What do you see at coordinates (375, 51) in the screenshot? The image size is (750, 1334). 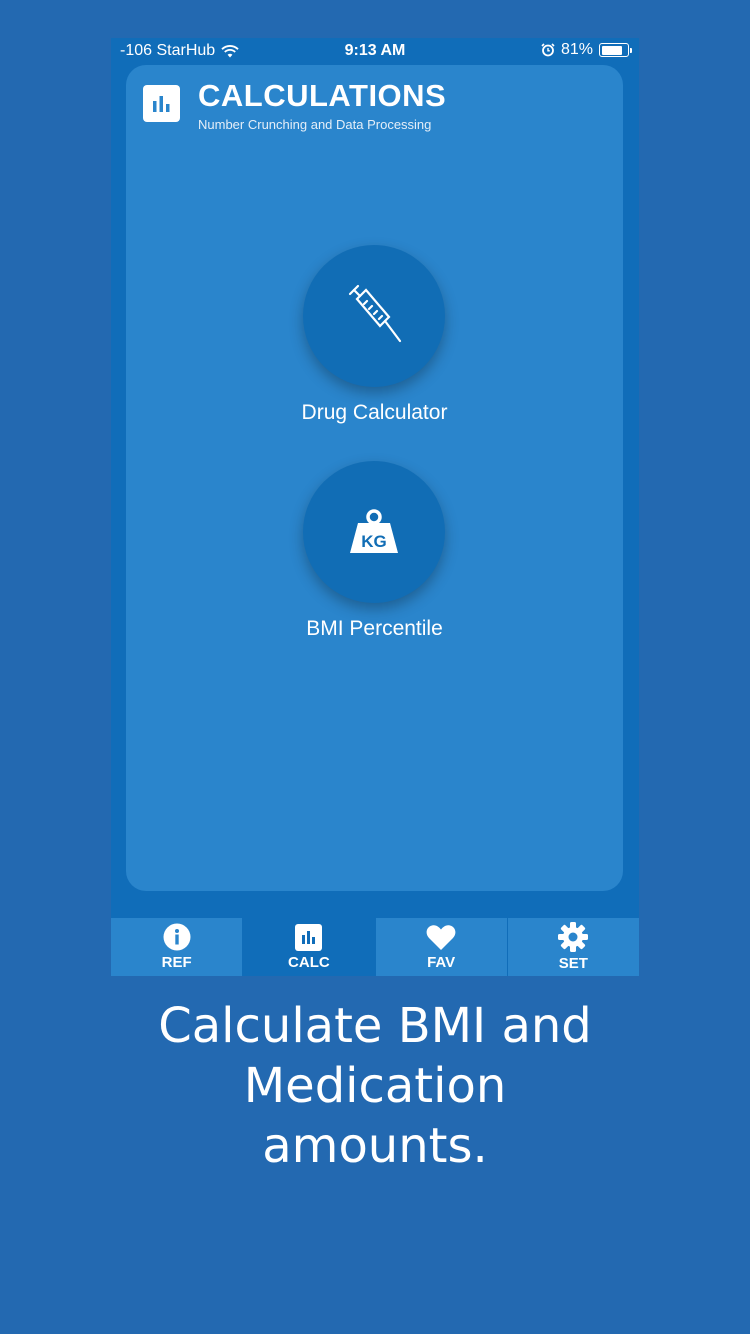 I see `status-bar: -106 StarHub 9:13 AM 81%` at bounding box center [375, 51].